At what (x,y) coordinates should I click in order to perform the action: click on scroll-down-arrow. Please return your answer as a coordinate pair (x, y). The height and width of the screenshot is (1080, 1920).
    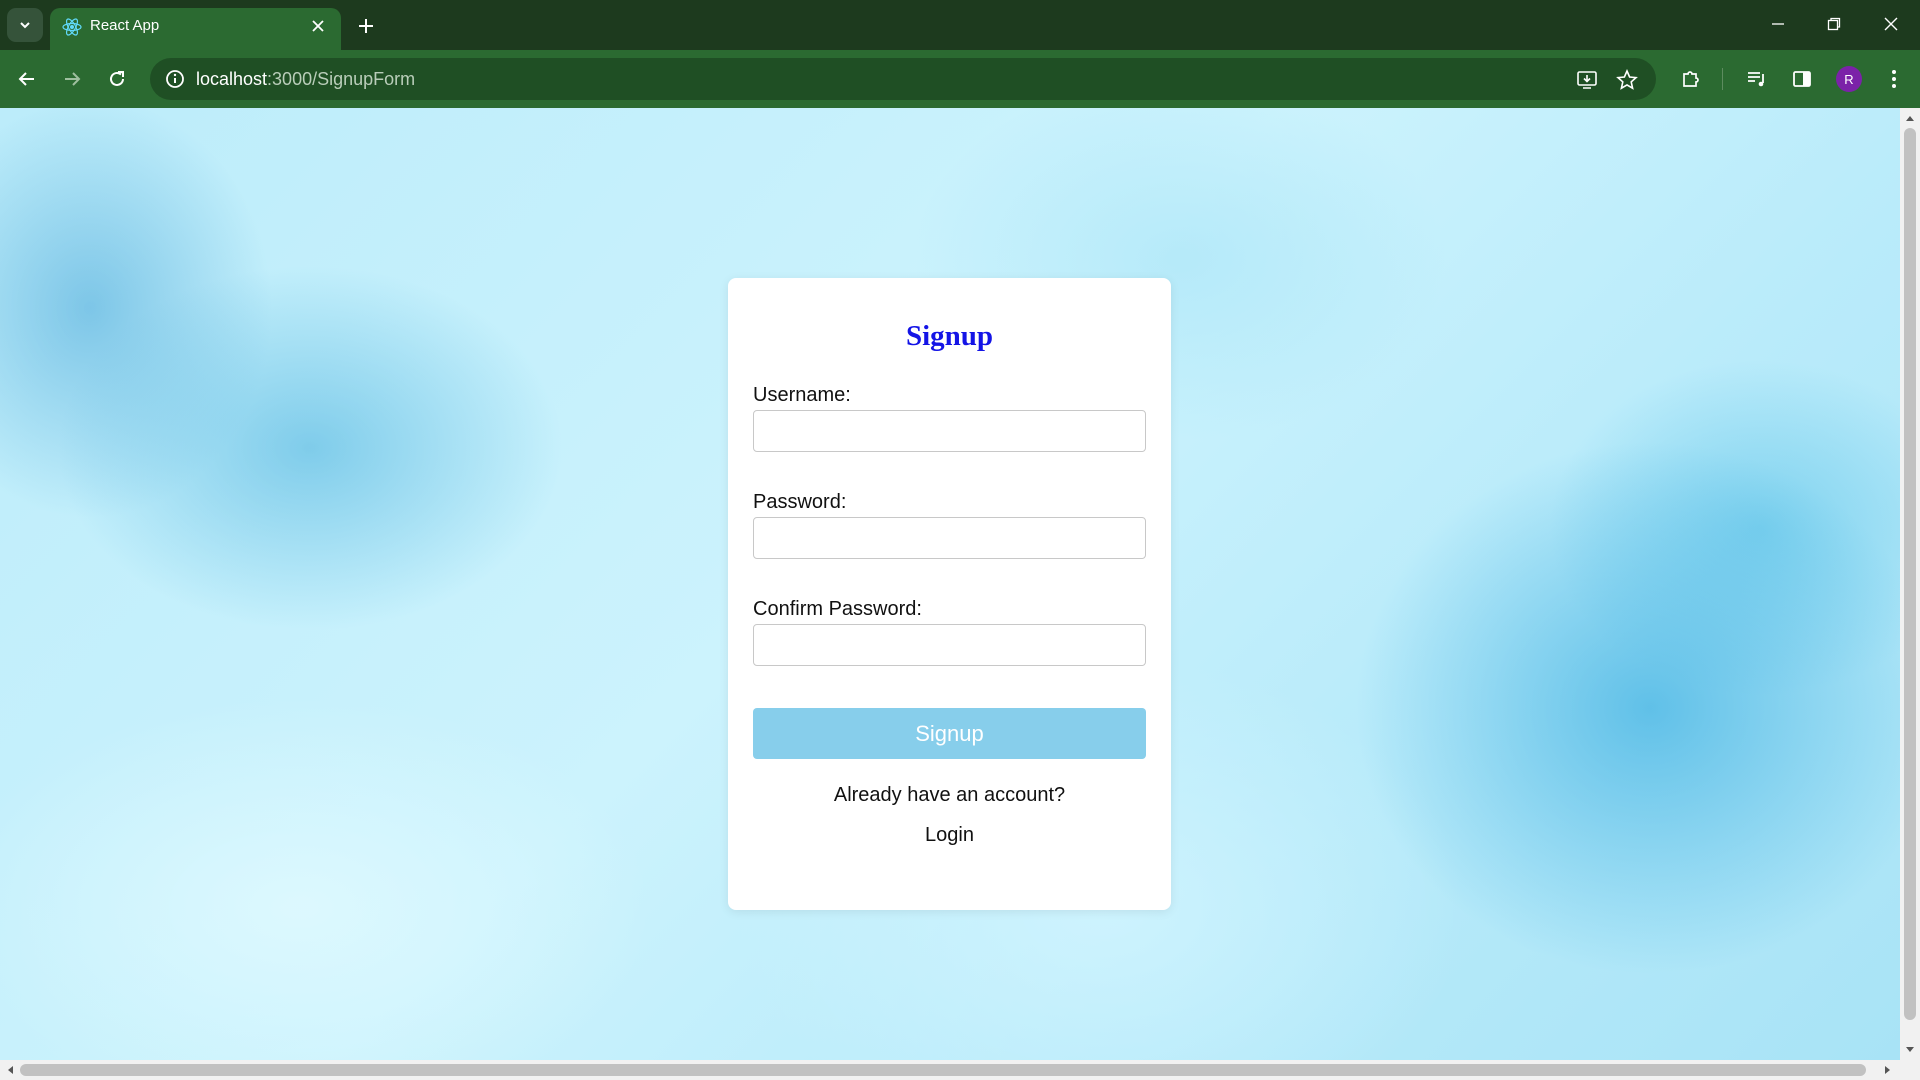
    Looking at the image, I should click on (1910, 1050).